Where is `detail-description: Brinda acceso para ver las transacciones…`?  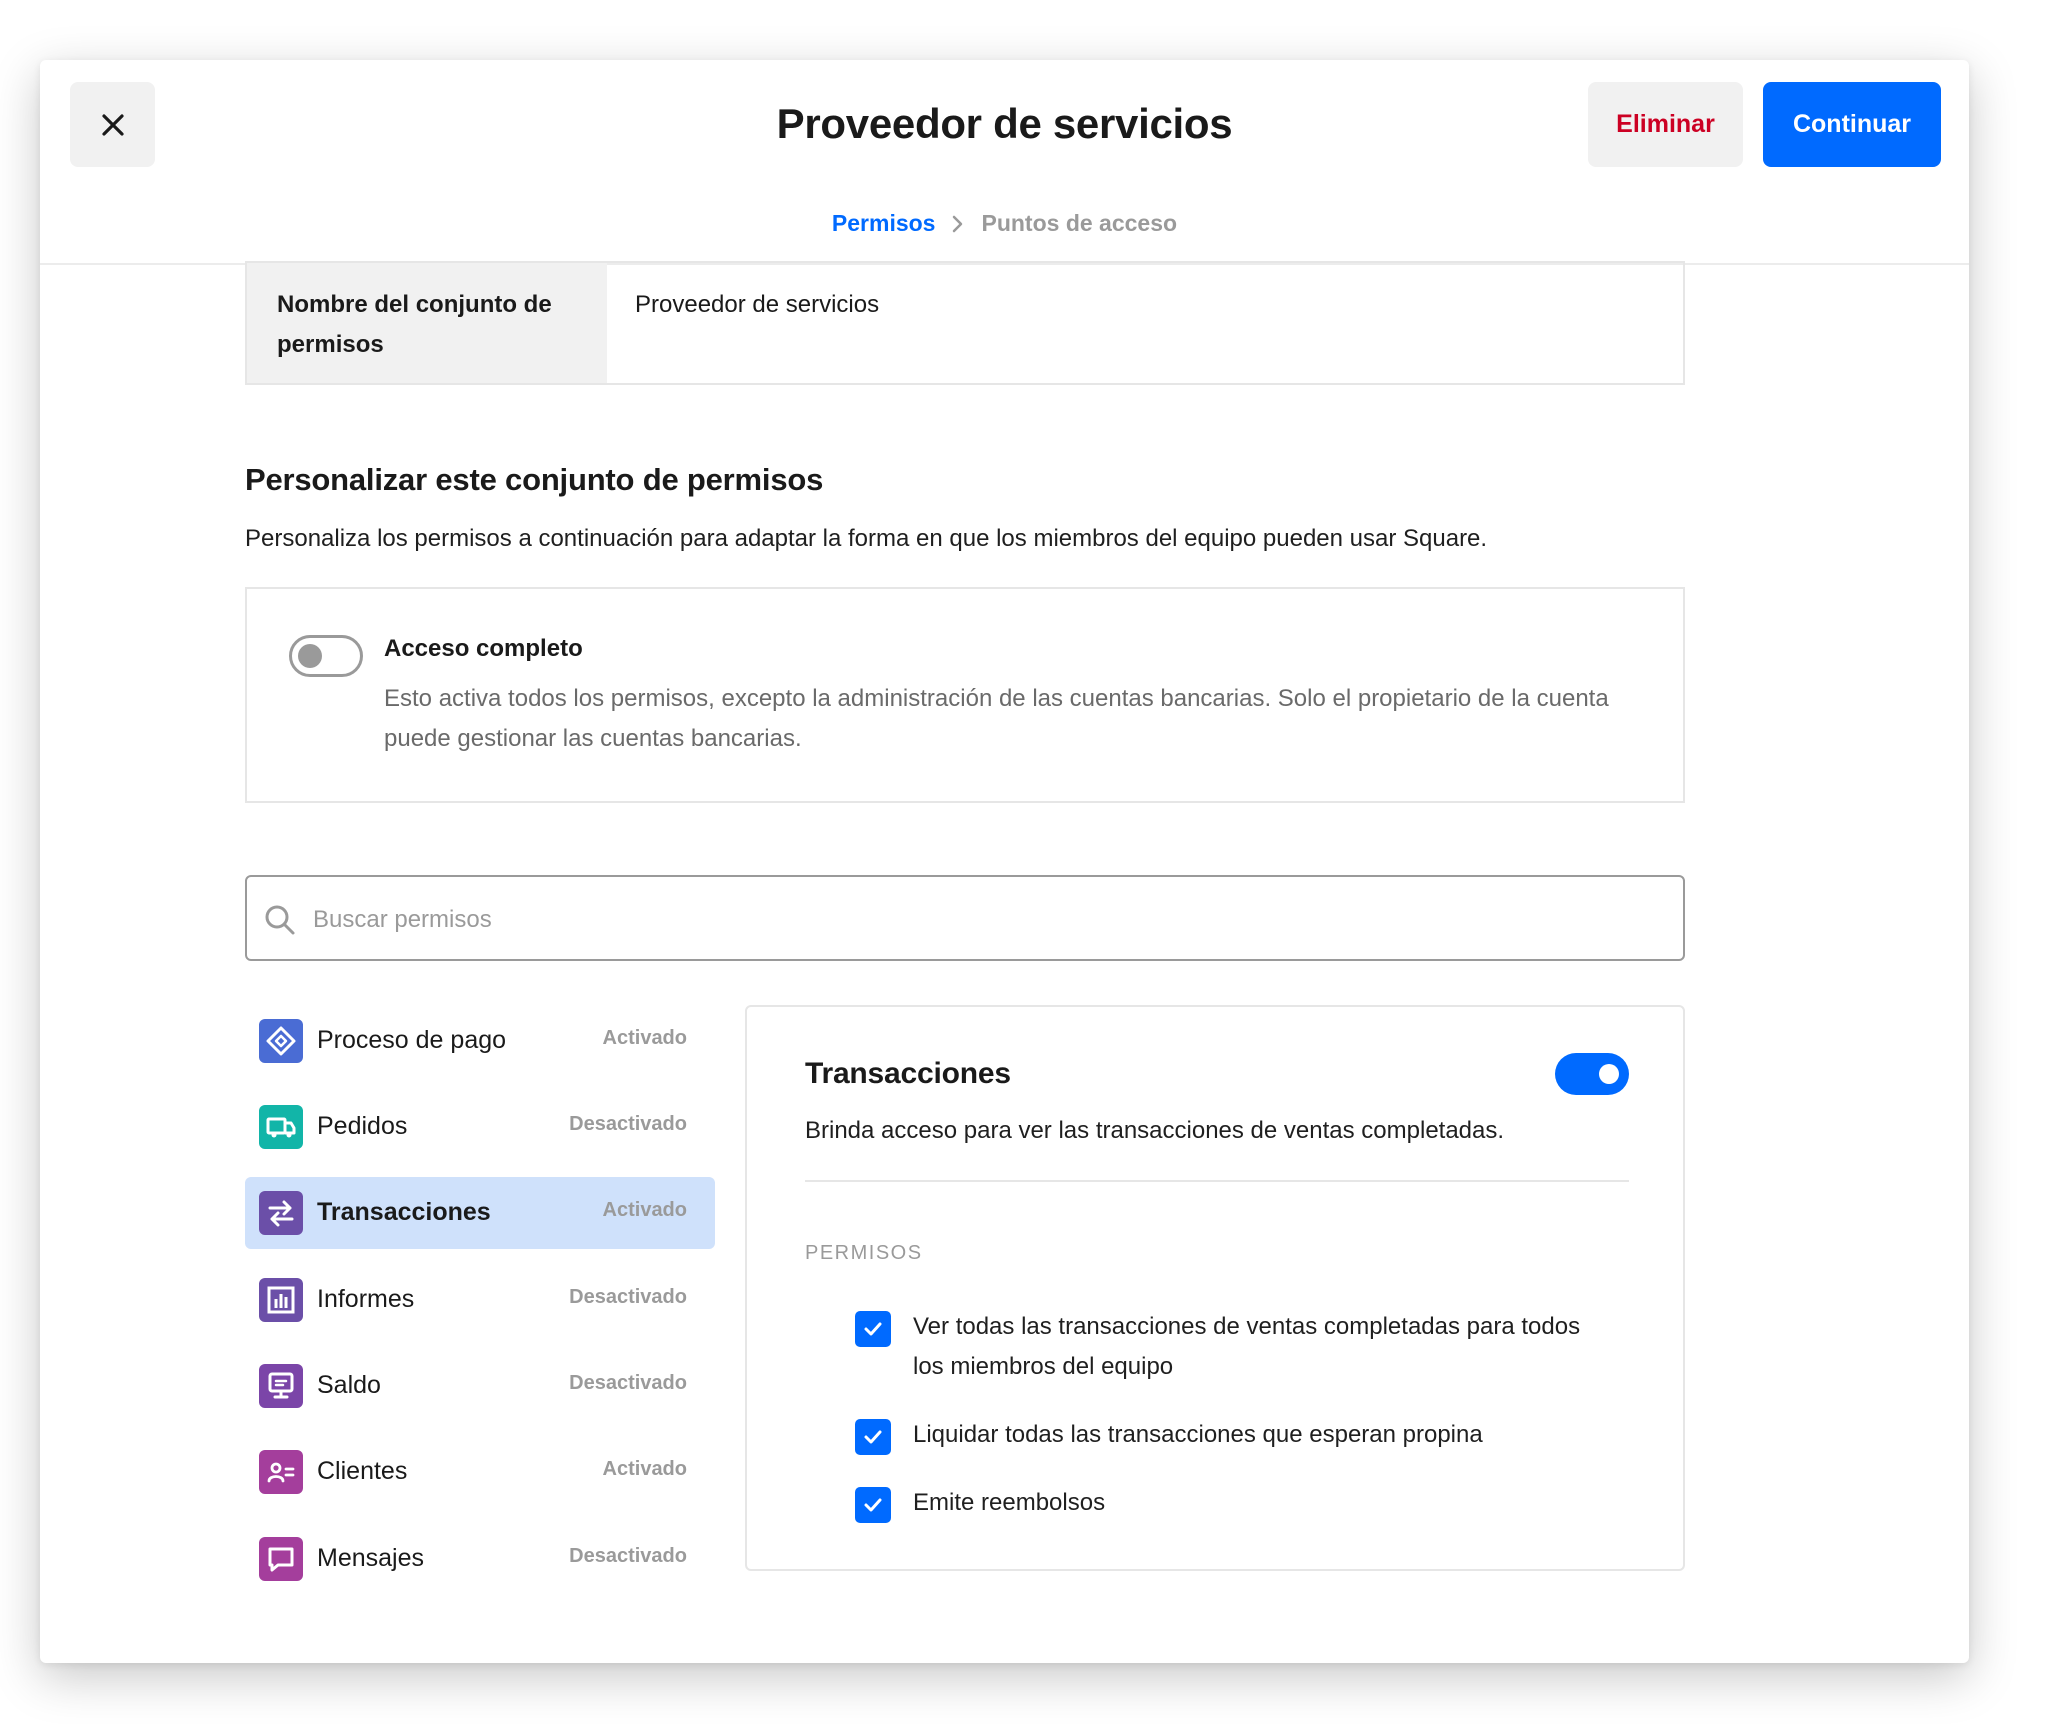 detail-description: Brinda acceso para ver las transacciones… is located at coordinates (1155, 1130).